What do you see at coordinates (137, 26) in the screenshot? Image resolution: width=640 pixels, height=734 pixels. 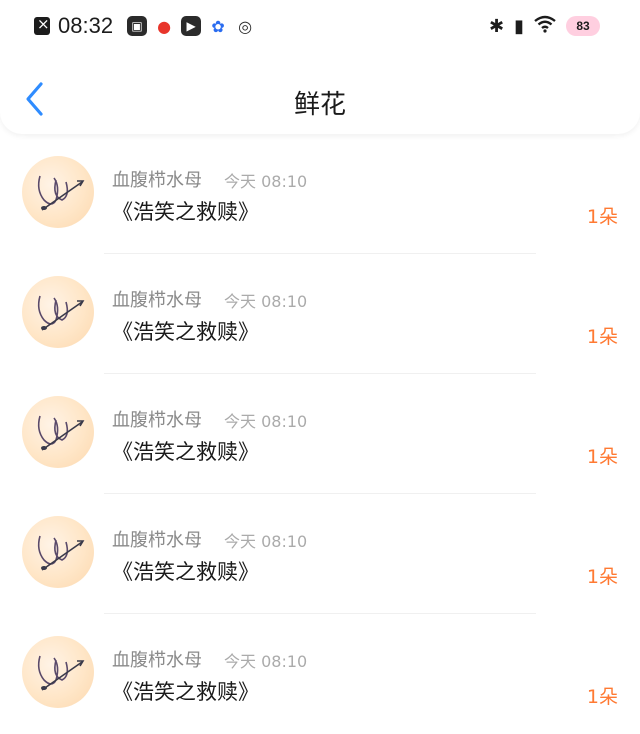 I see `gamepad-icon: ▣` at bounding box center [137, 26].